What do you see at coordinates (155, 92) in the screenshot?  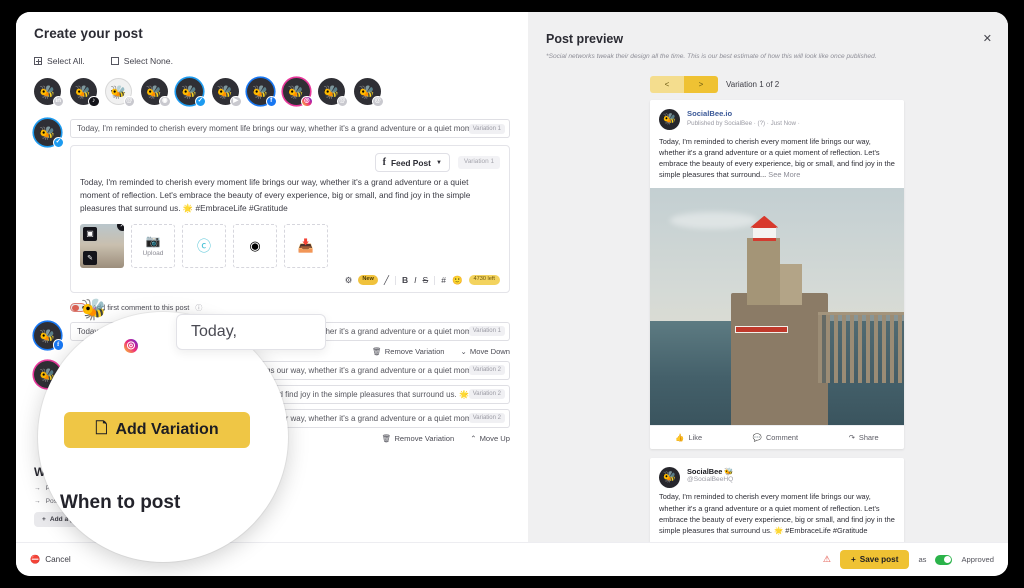 I see `bluesky-account: 🐝 ◉` at bounding box center [155, 92].